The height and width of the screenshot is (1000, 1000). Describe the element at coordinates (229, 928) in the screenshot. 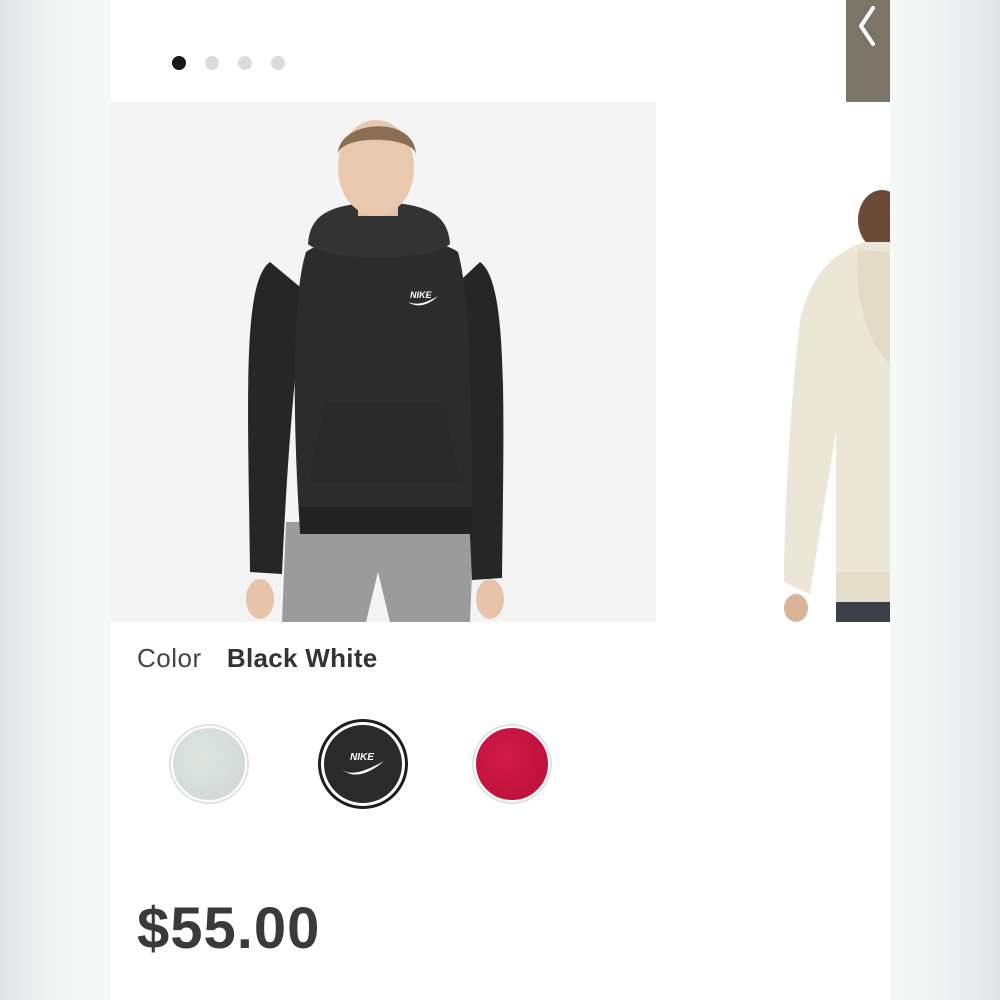

I see `product-price: $55.00` at that location.